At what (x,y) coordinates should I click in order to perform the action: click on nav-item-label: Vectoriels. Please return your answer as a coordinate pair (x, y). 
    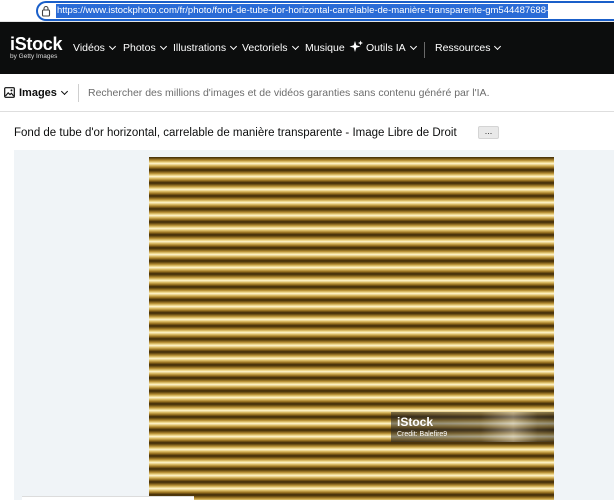
    Looking at the image, I should click on (265, 48).